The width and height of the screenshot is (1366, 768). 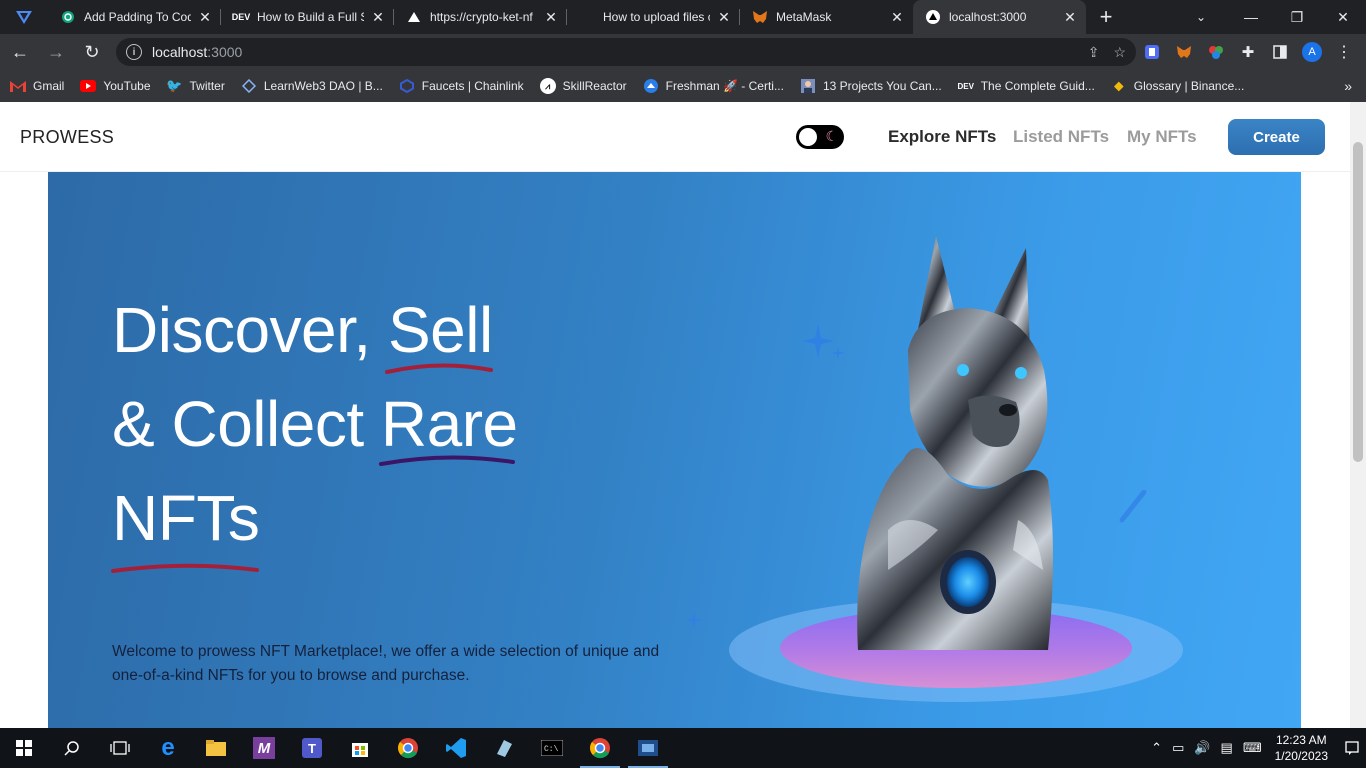 I want to click on window-controls: — ❐ ✕, so click(x=1297, y=17).